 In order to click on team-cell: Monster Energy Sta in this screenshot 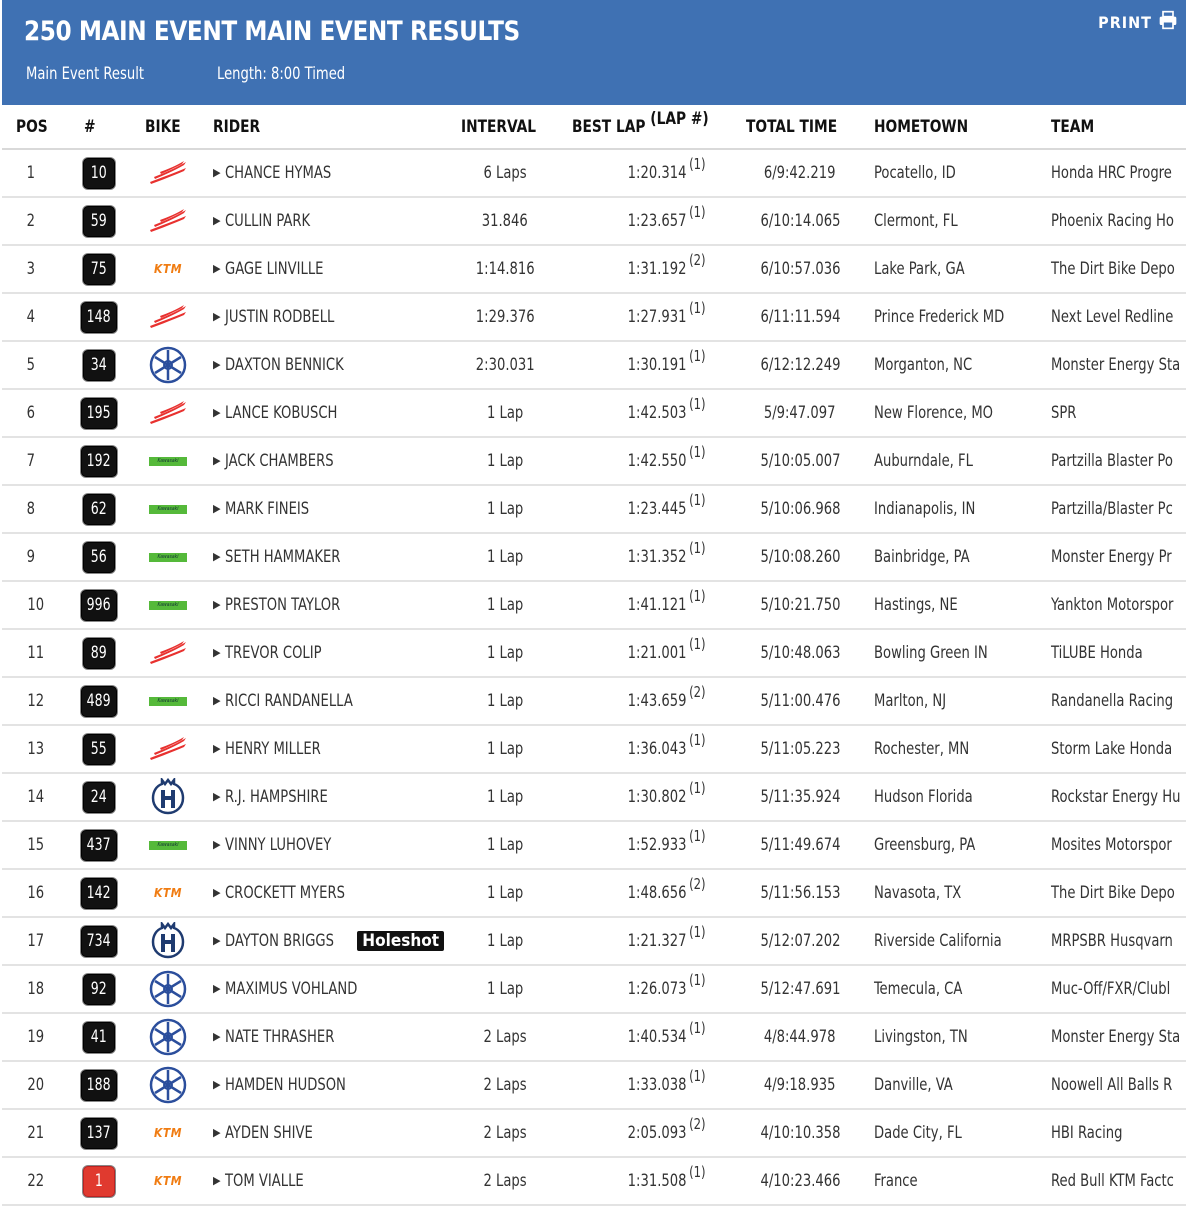, I will do `click(1113, 365)`.